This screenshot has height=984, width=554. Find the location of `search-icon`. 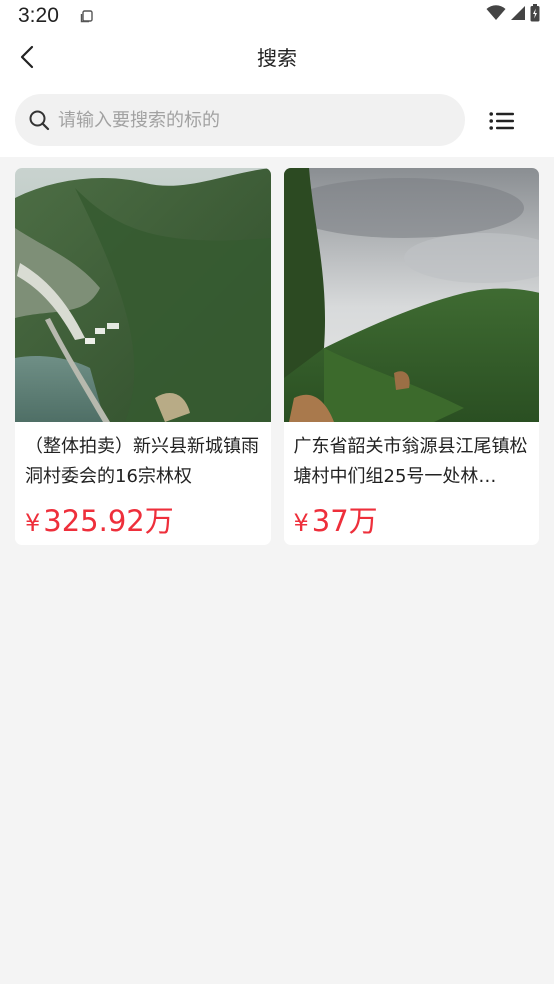

search-icon is located at coordinates (39, 120).